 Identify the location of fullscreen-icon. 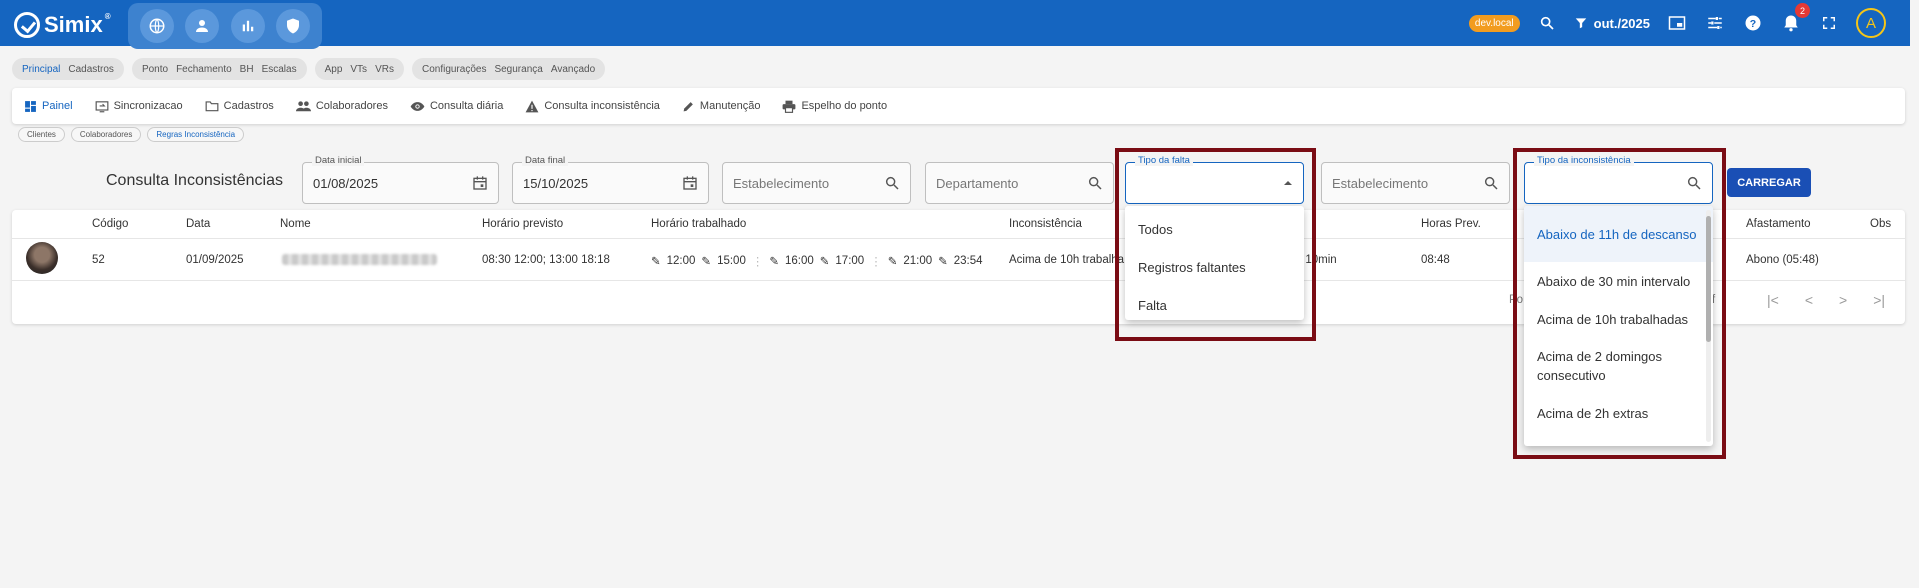
(1829, 23).